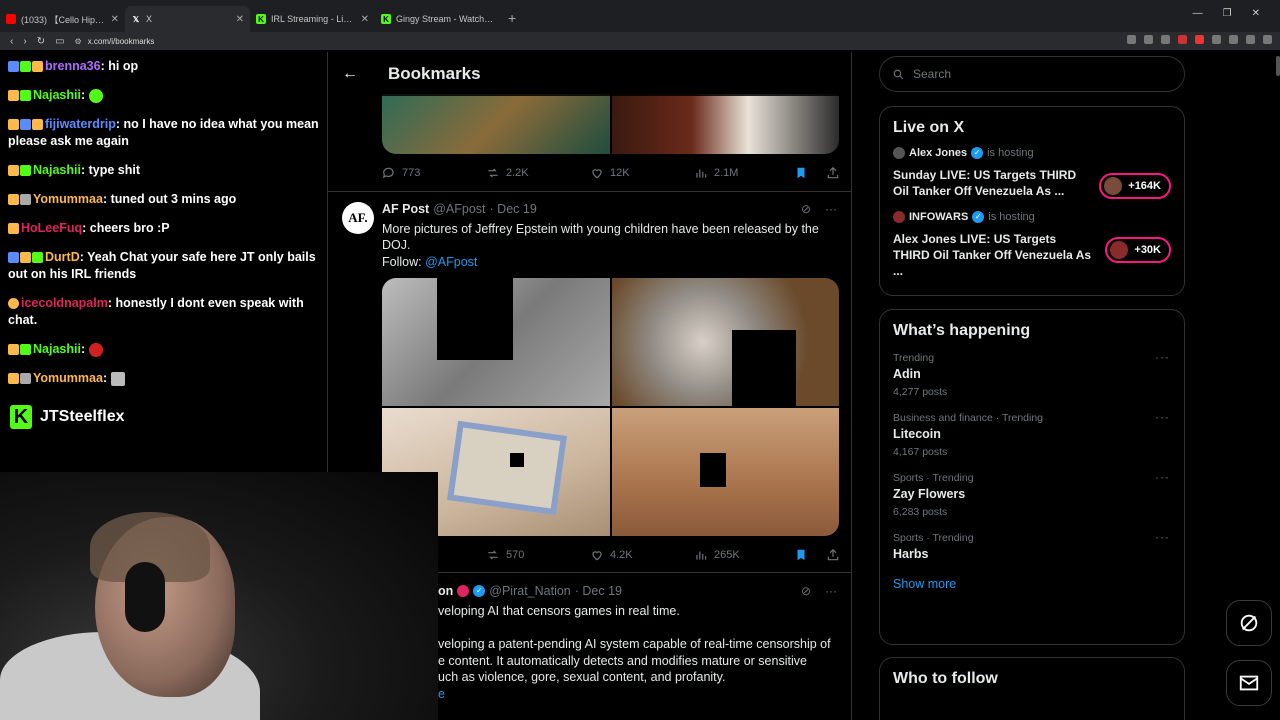  I want to click on chat-username: DurtD, so click(62, 257).